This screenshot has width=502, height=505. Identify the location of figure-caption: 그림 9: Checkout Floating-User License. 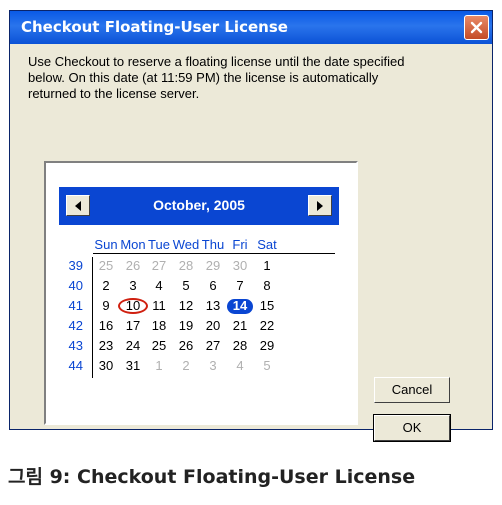
(212, 477).